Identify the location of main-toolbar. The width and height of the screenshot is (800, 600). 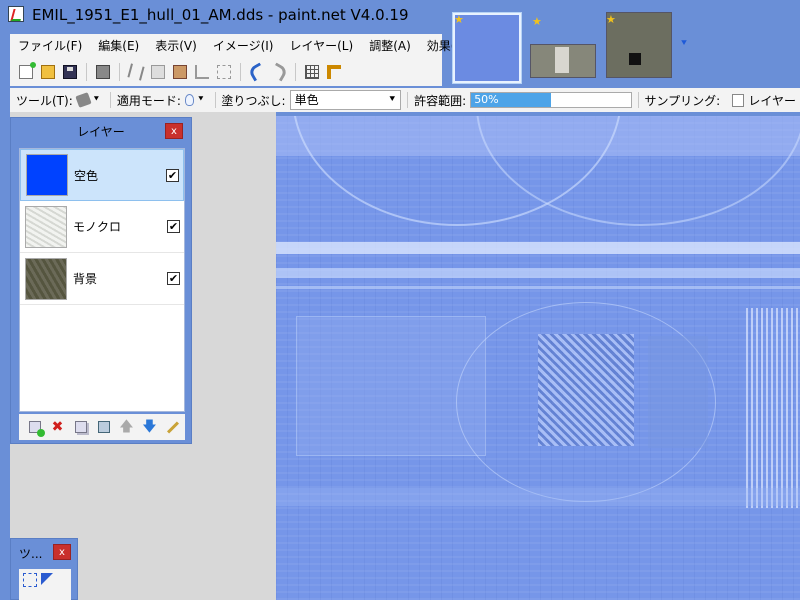
(226, 72).